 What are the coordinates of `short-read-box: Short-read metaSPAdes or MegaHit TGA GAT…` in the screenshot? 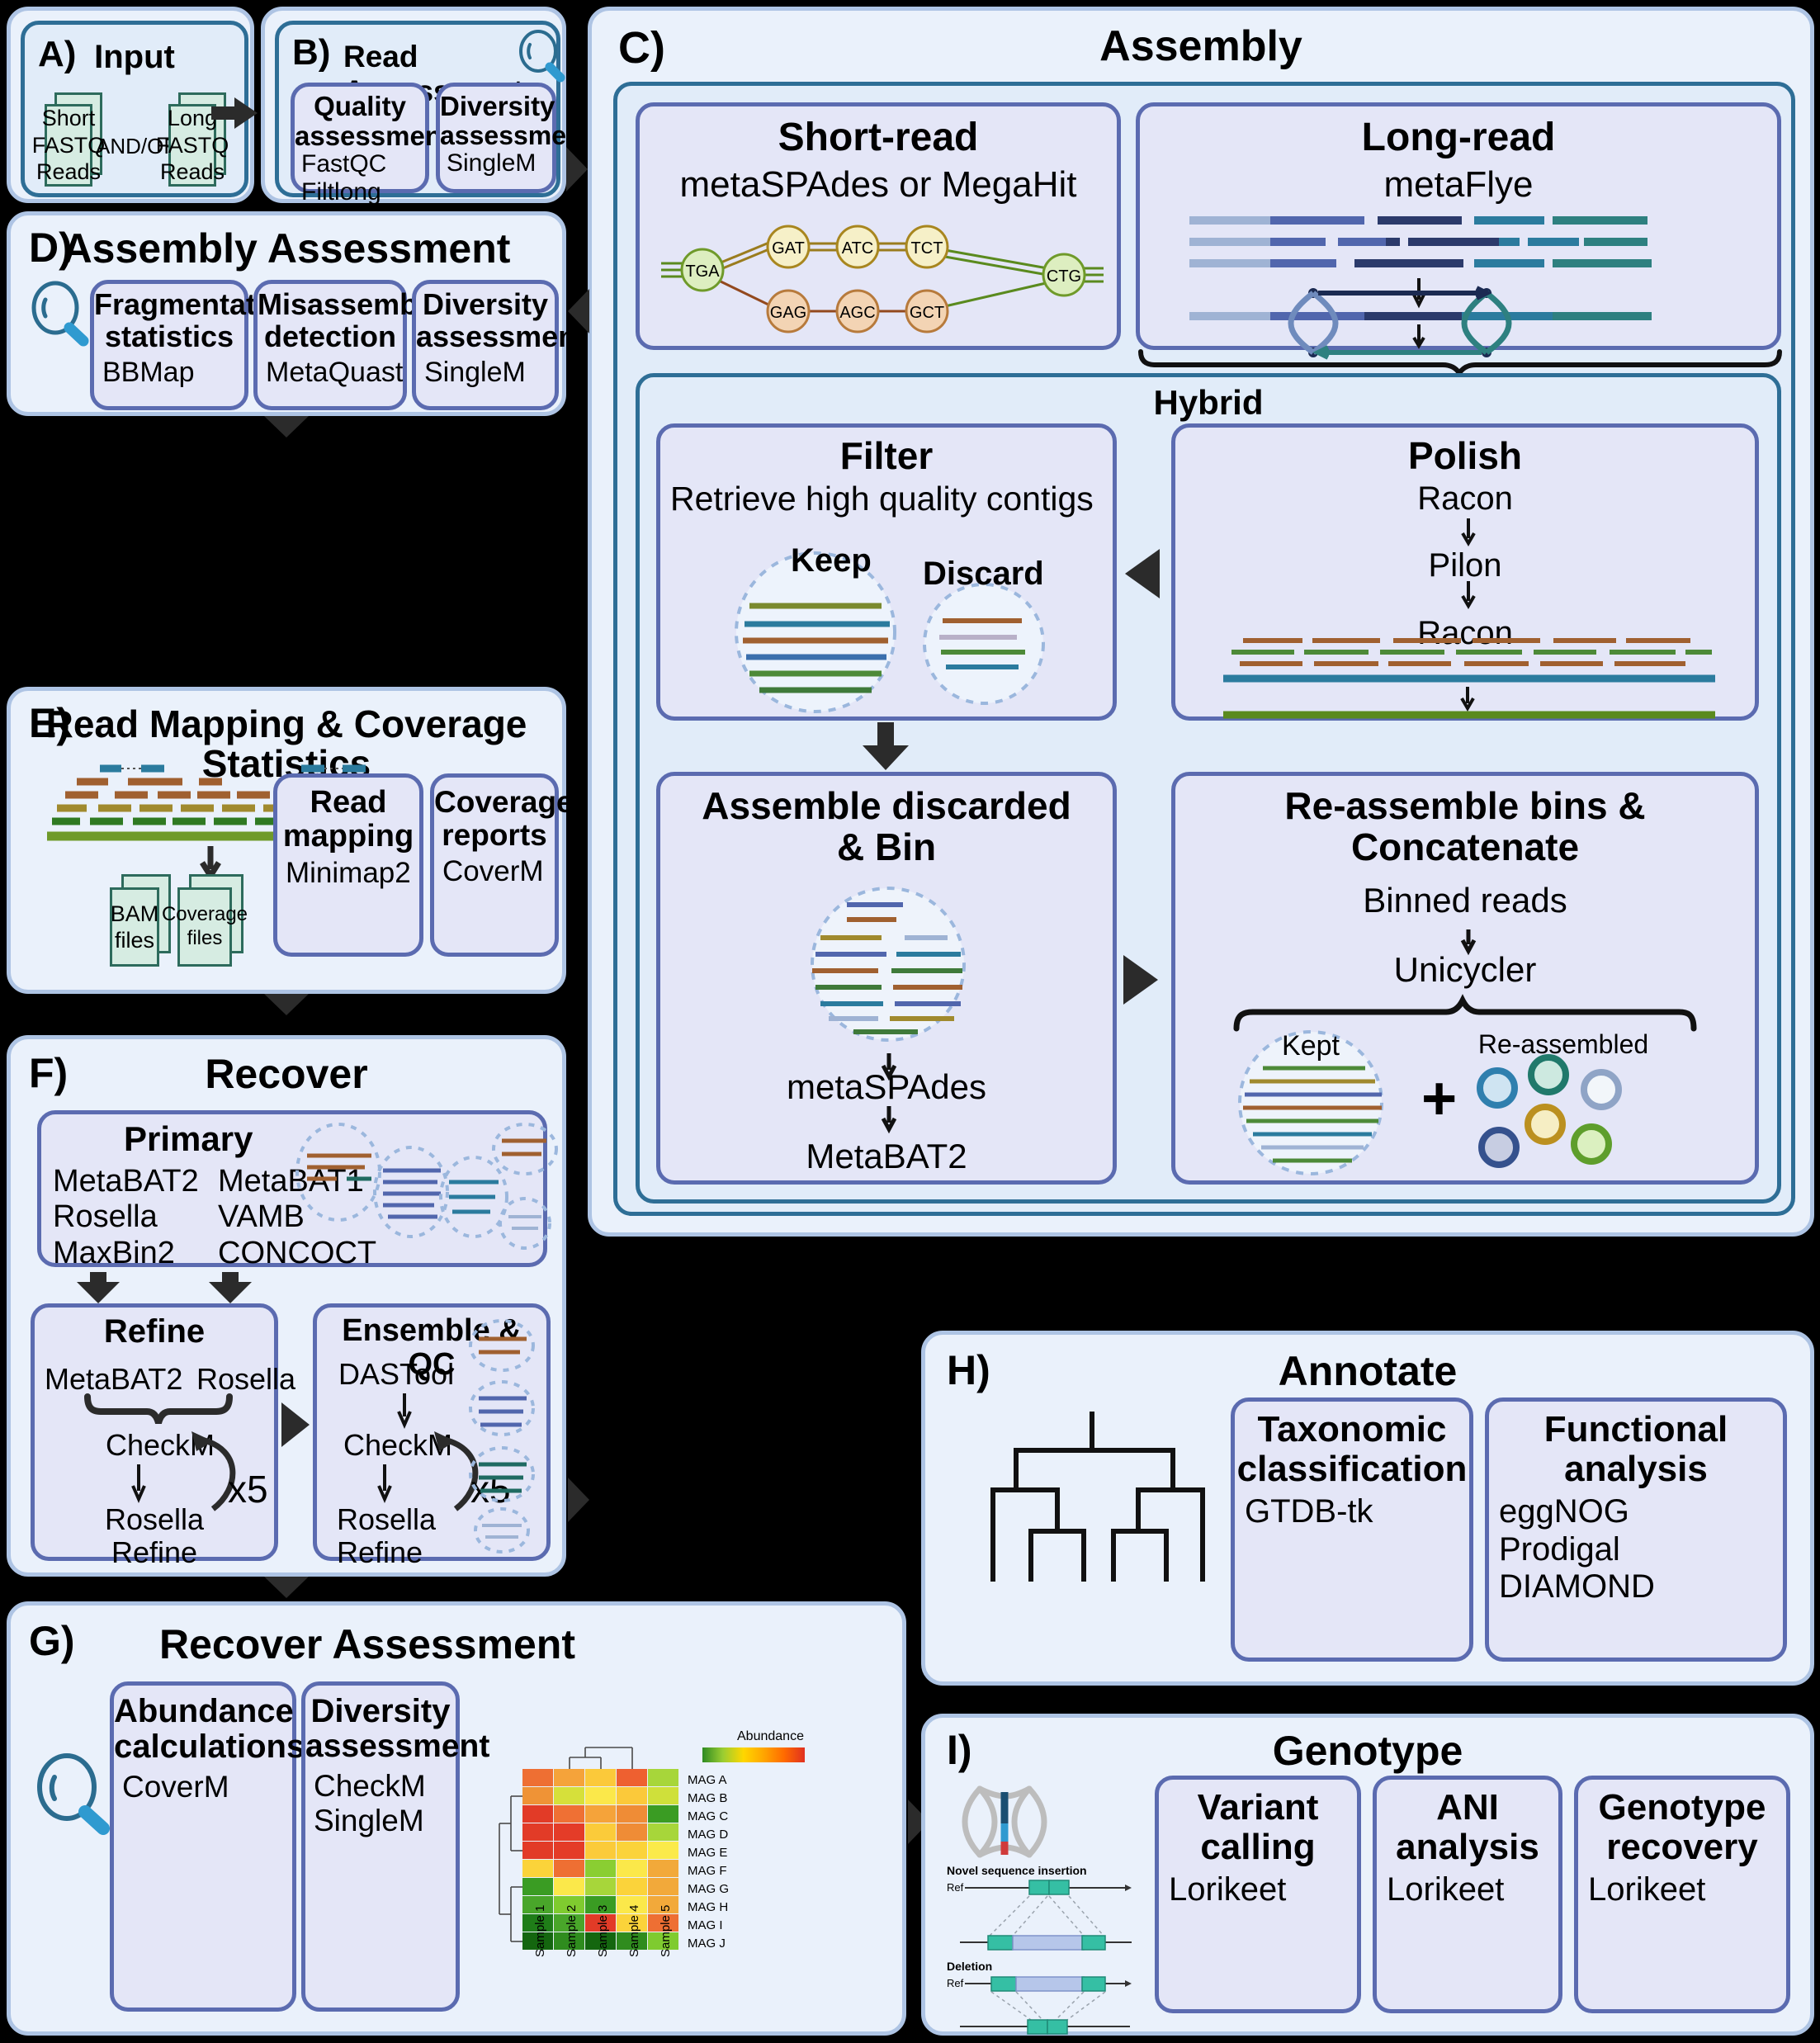 It's located at (878, 226).